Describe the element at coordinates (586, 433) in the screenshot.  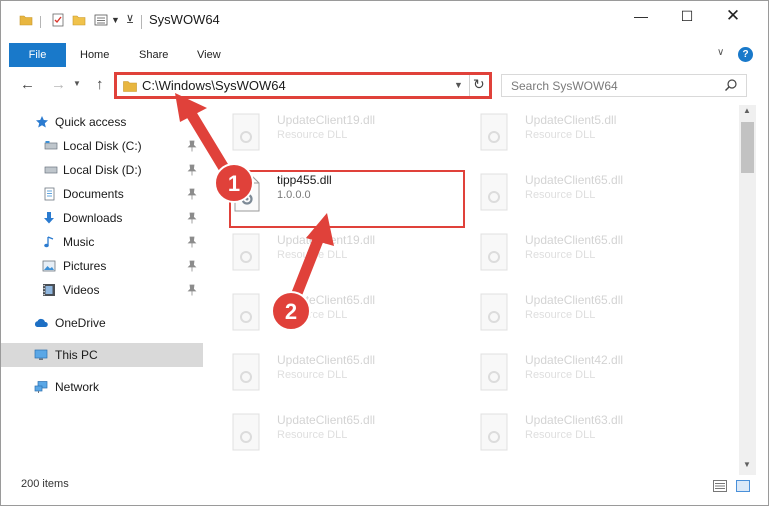
I see `file-item: UpdateClient63.dll Resource DLL` at that location.